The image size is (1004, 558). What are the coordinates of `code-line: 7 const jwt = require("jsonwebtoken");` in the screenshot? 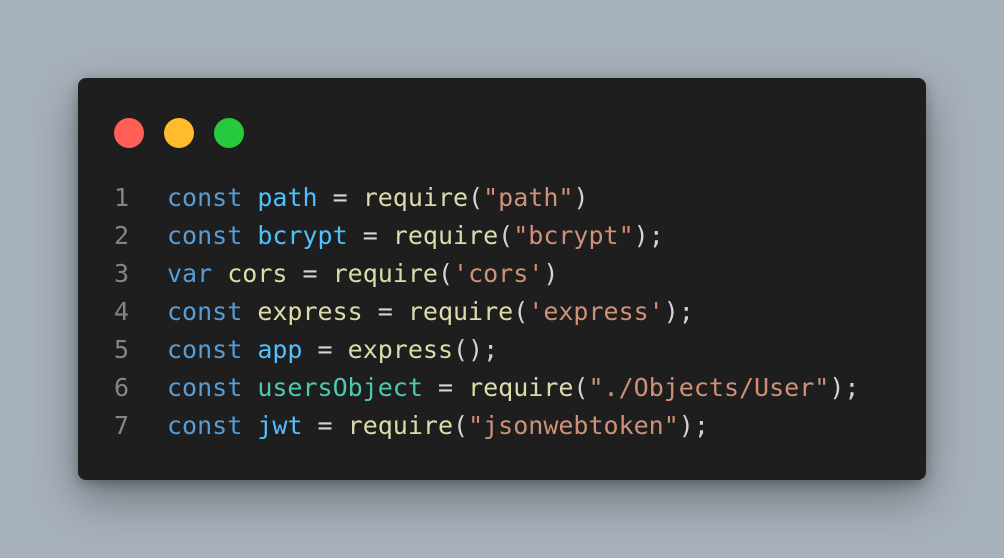 It's located at (502, 426).